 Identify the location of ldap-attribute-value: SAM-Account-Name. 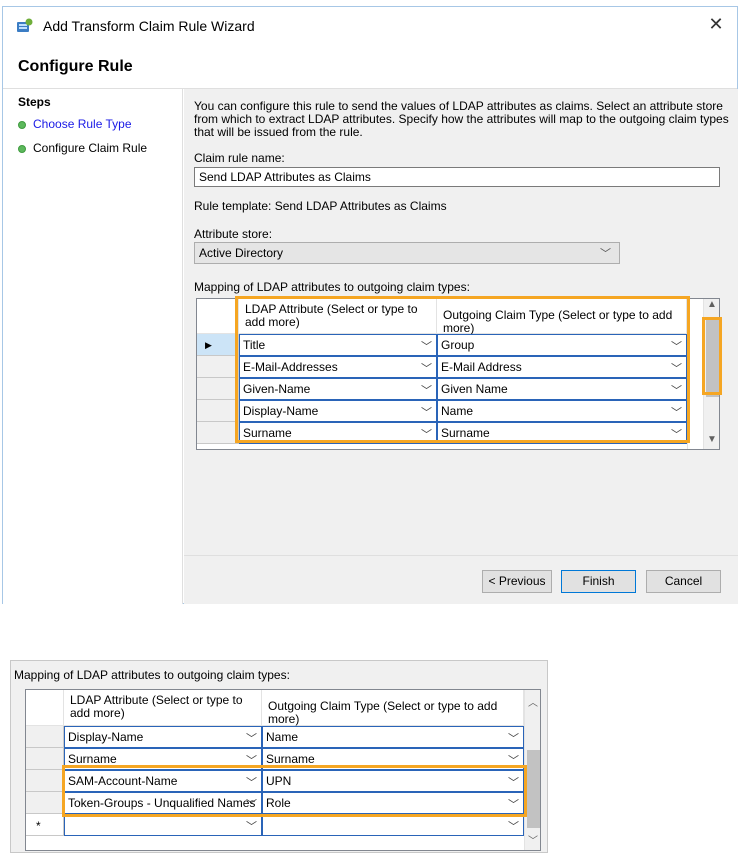
(123, 781).